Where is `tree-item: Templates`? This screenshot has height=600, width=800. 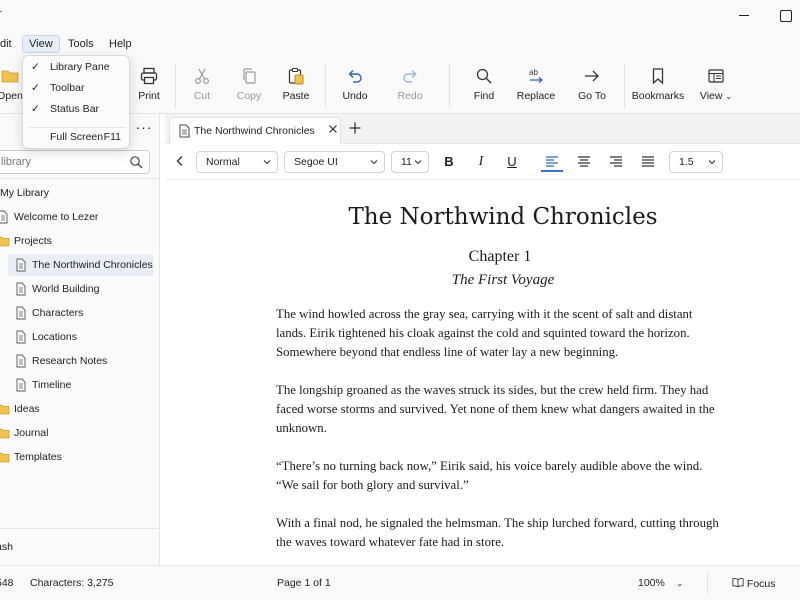 tree-item: Templates is located at coordinates (75, 457).